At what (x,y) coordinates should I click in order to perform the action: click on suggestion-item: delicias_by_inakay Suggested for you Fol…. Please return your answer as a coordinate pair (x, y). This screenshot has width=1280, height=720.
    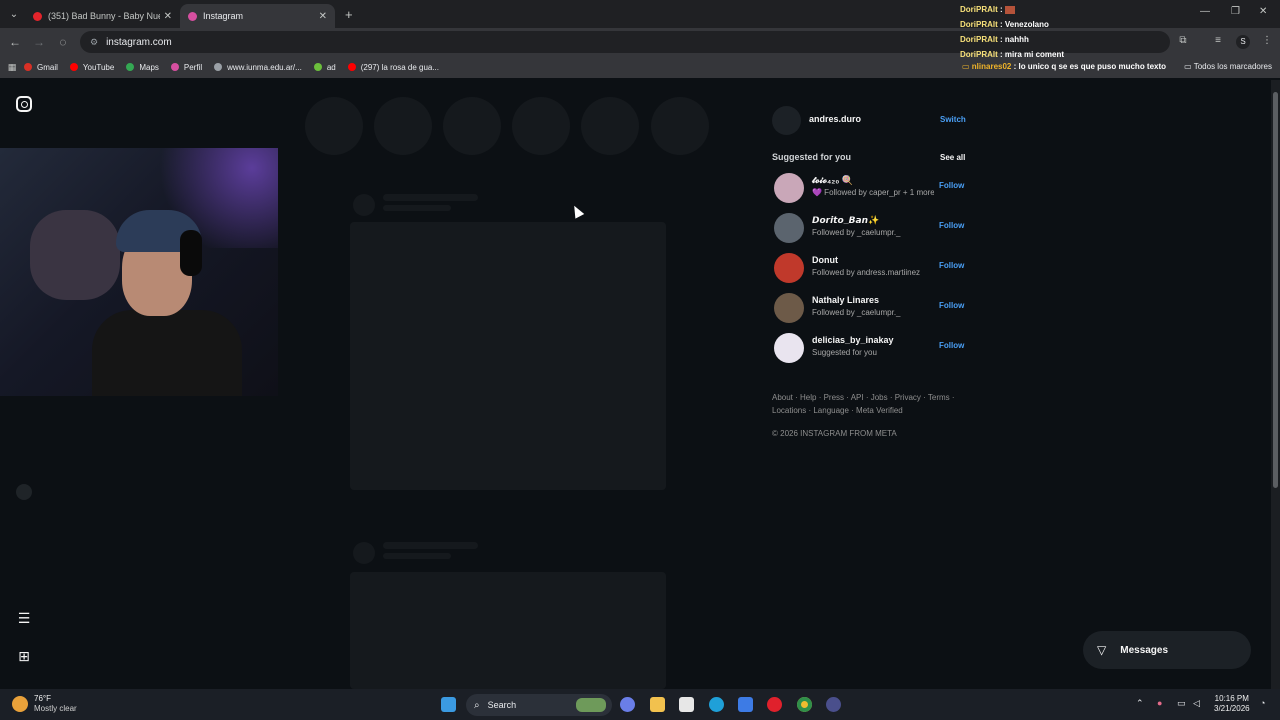
    Looking at the image, I should click on (874, 349).